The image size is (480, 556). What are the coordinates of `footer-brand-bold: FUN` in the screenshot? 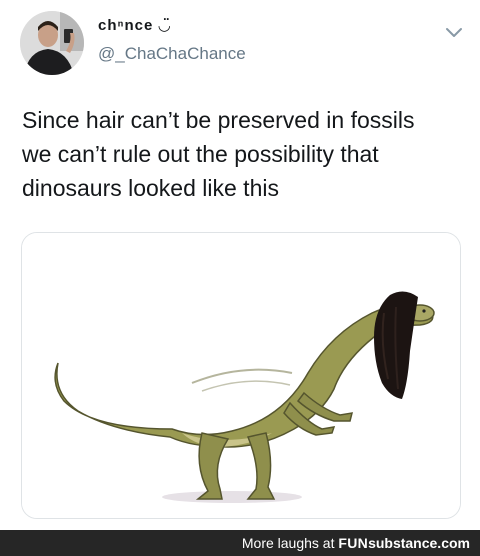 It's located at (353, 543).